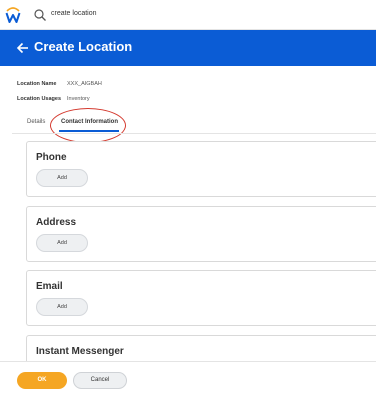 The height and width of the screenshot is (399, 376). I want to click on ok-button: OK, so click(42, 380).